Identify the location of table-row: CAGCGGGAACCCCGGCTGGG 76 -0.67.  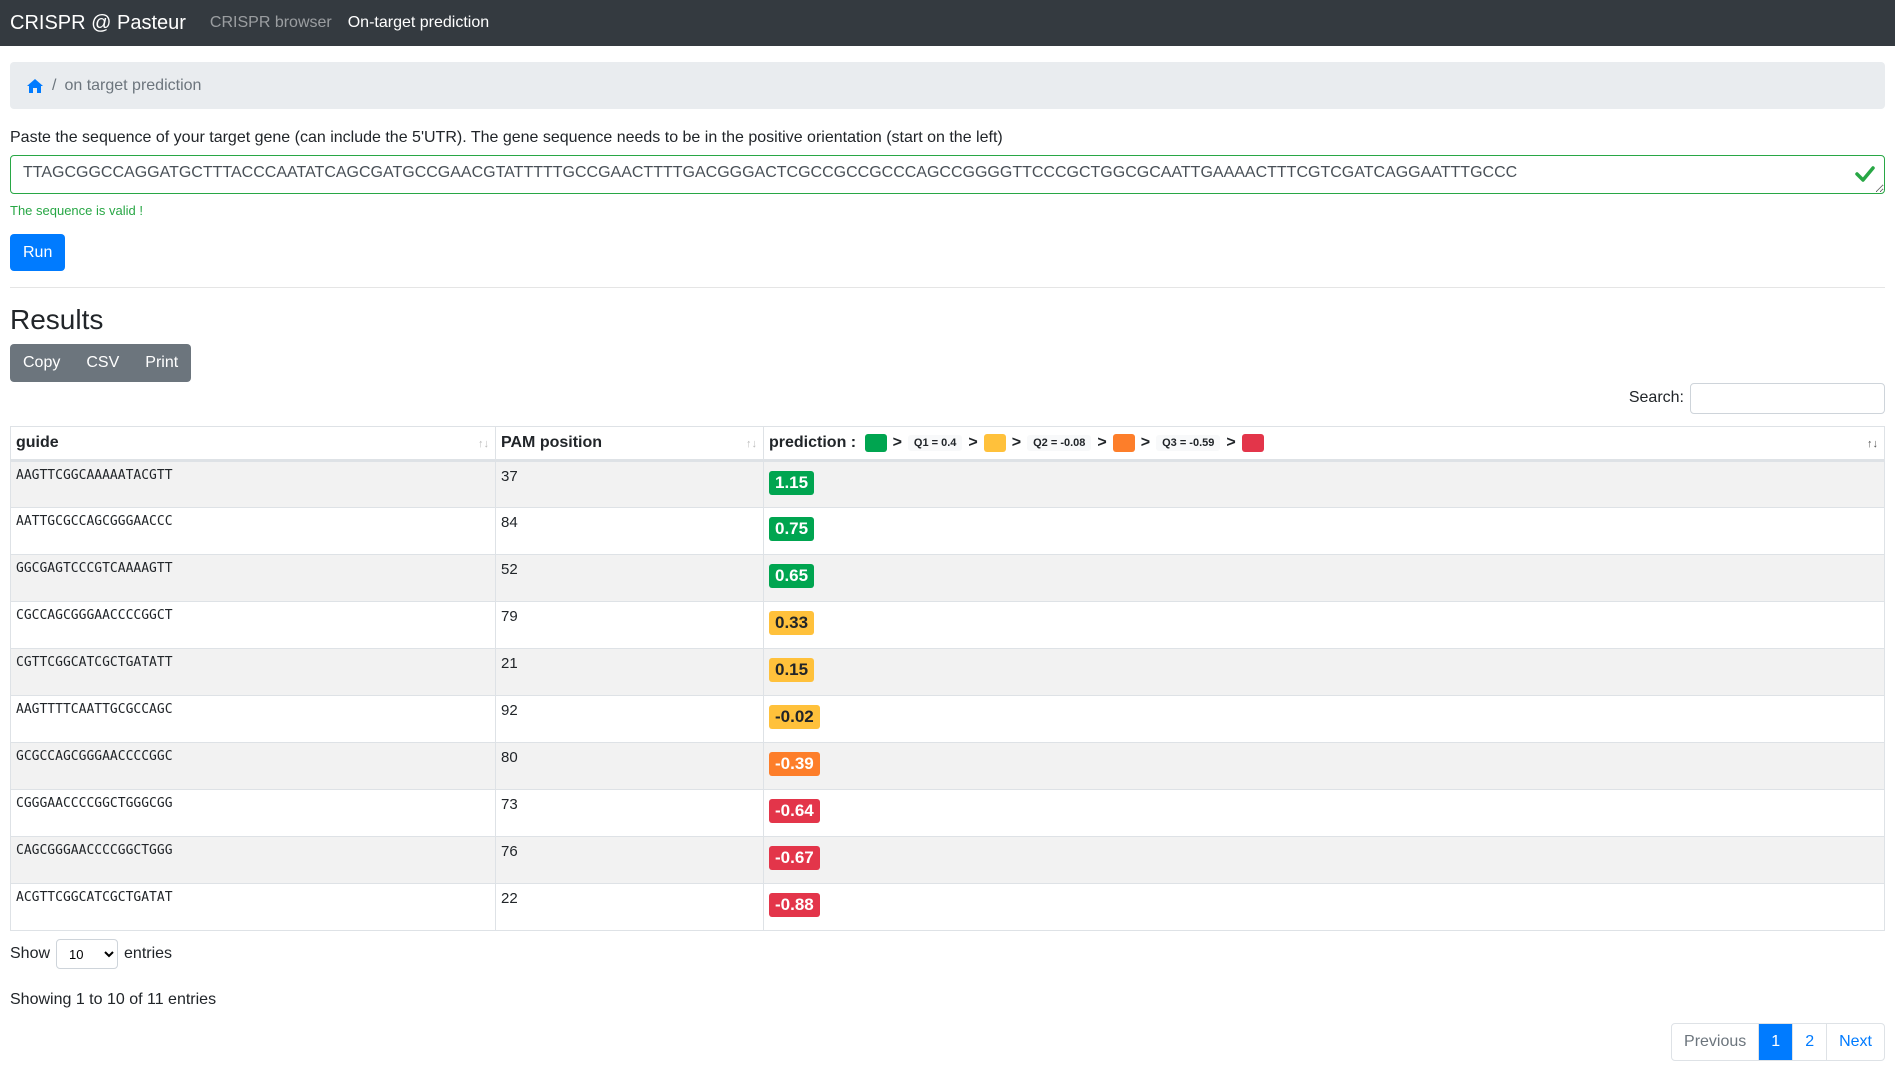
(947, 860).